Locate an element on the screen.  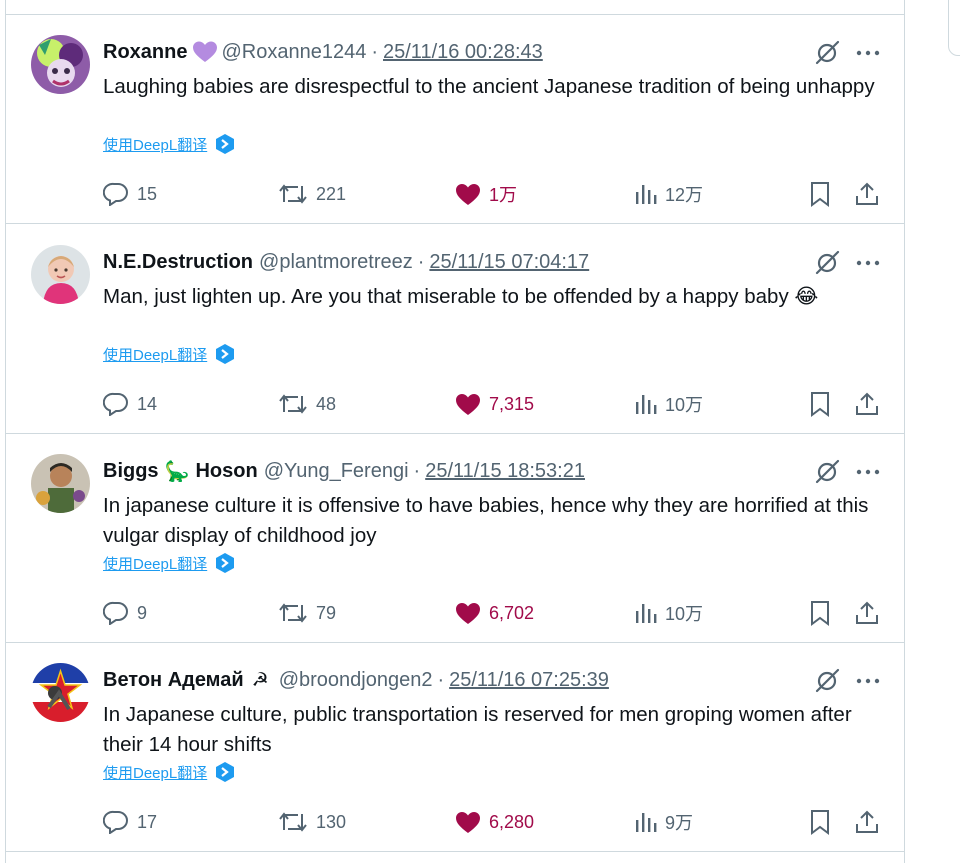
like-button: 1万 is located at coordinates (486, 194).